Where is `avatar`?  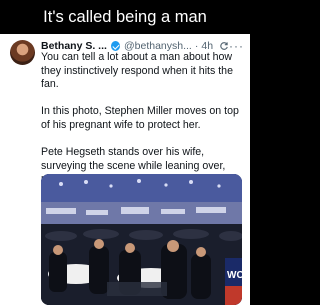 avatar is located at coordinates (22, 52).